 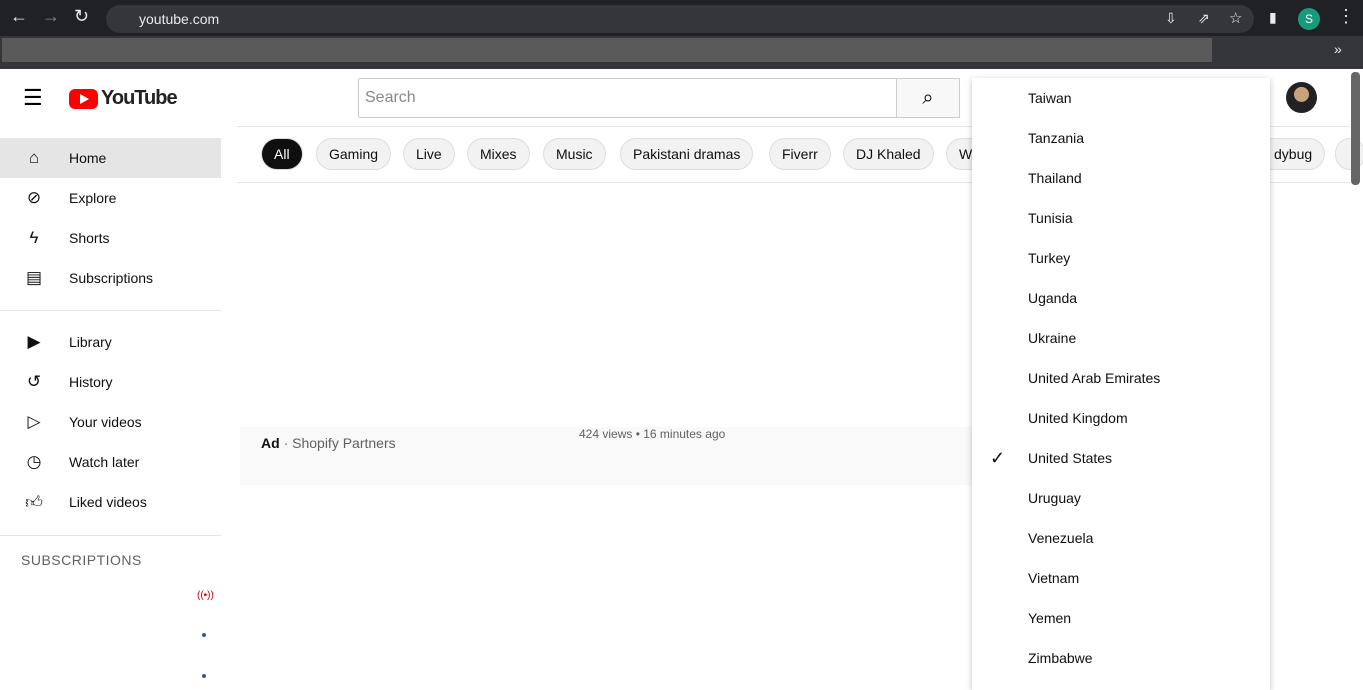 I want to click on option-label: Turkey, so click(x=1049, y=258).